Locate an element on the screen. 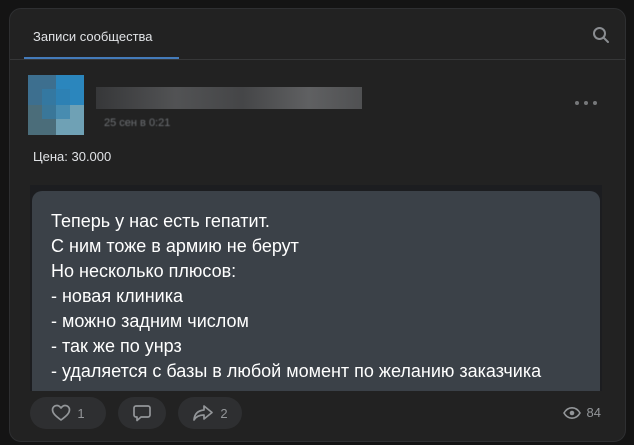 This screenshot has width=634, height=445. share-count: 2 is located at coordinates (224, 413).